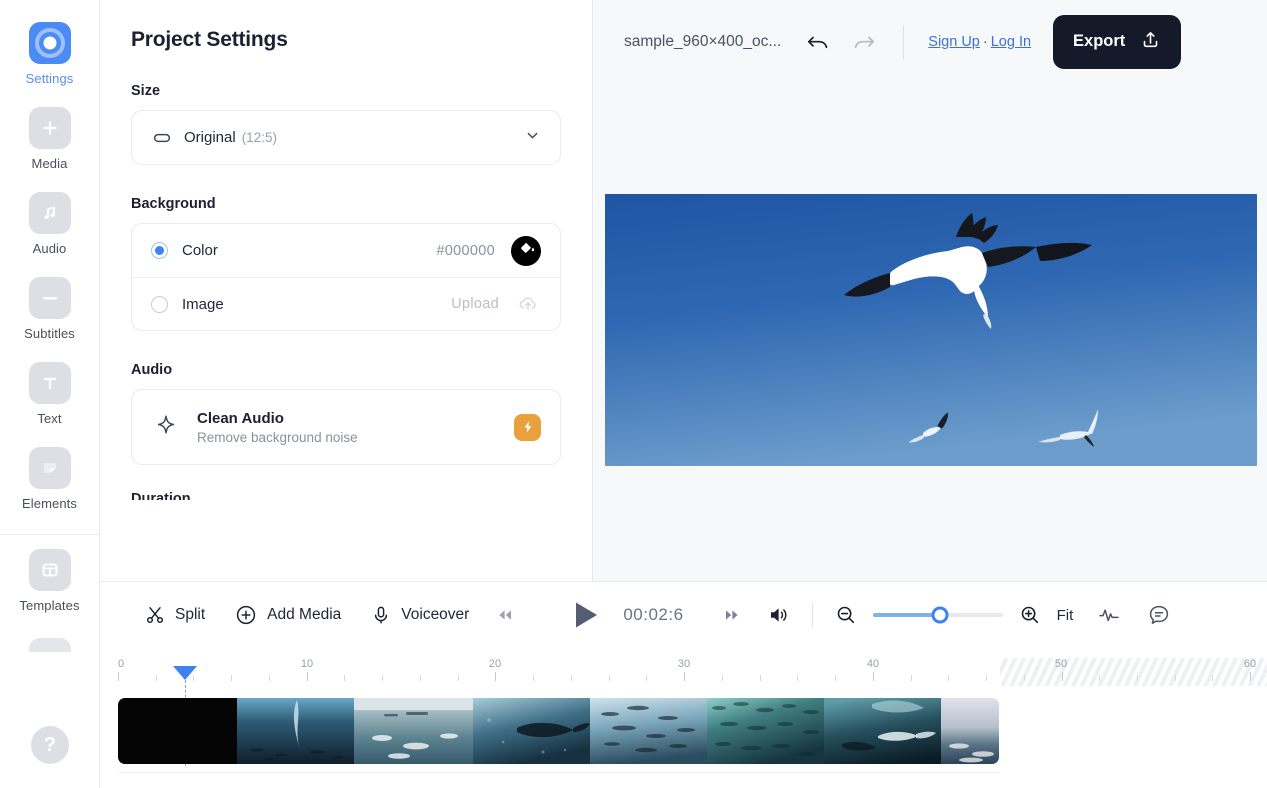 The width and height of the screenshot is (1267, 788). Describe the element at coordinates (49, 248) in the screenshot. I see `sidebar-item-label: Audio` at that location.